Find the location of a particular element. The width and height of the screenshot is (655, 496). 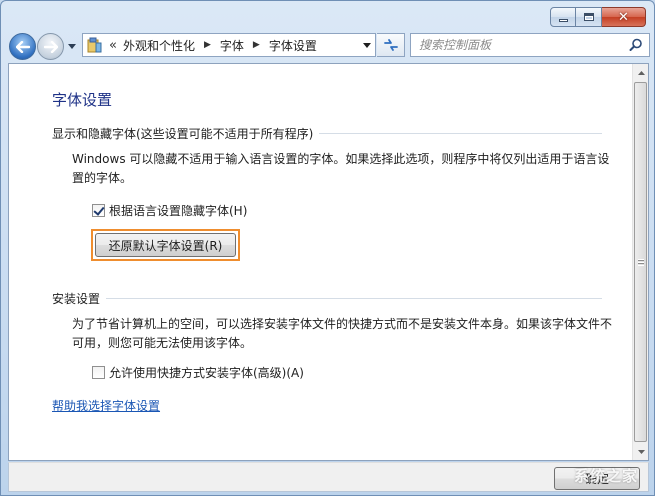

refresh-icon is located at coordinates (390, 45).